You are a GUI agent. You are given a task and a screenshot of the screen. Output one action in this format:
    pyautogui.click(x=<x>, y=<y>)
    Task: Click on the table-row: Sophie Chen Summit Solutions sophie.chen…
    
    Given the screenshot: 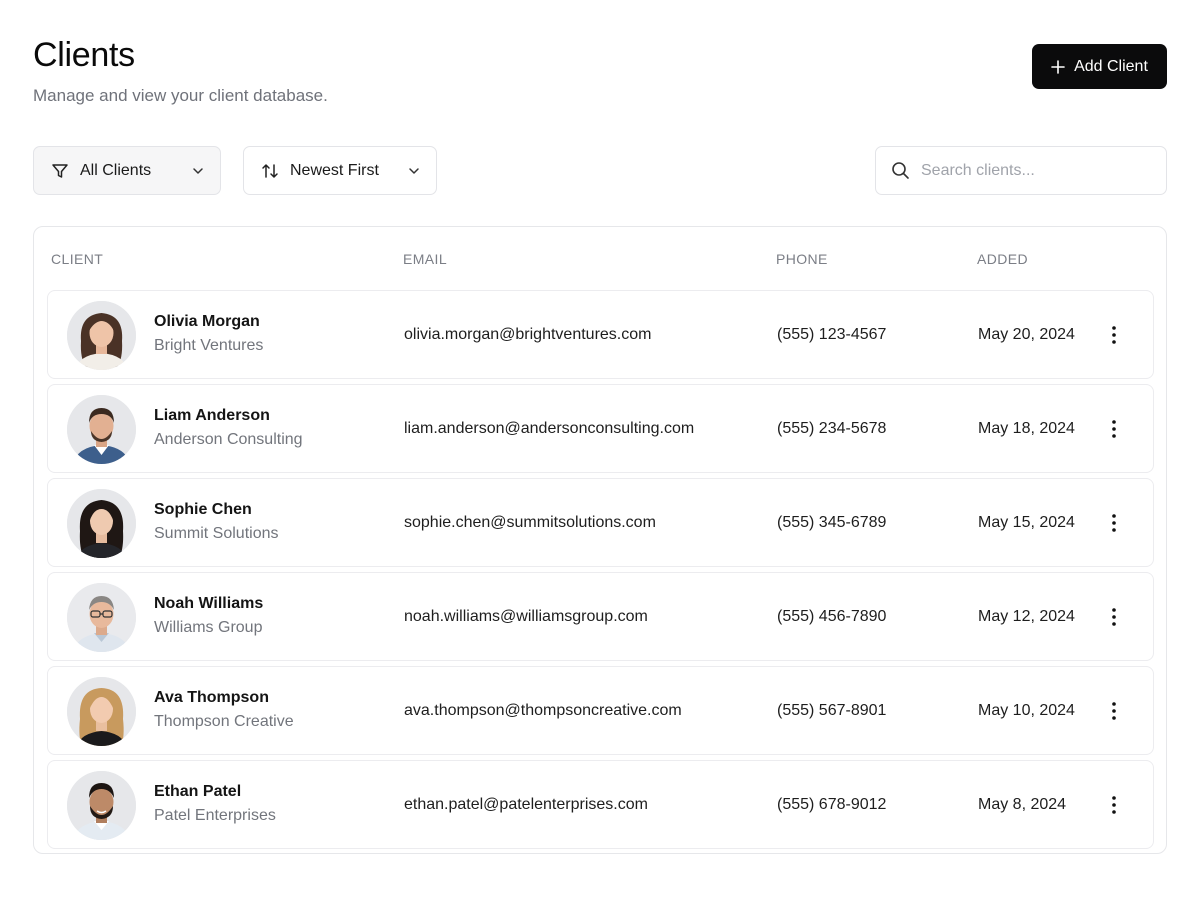 What is the action you would take?
    pyautogui.click(x=600, y=522)
    